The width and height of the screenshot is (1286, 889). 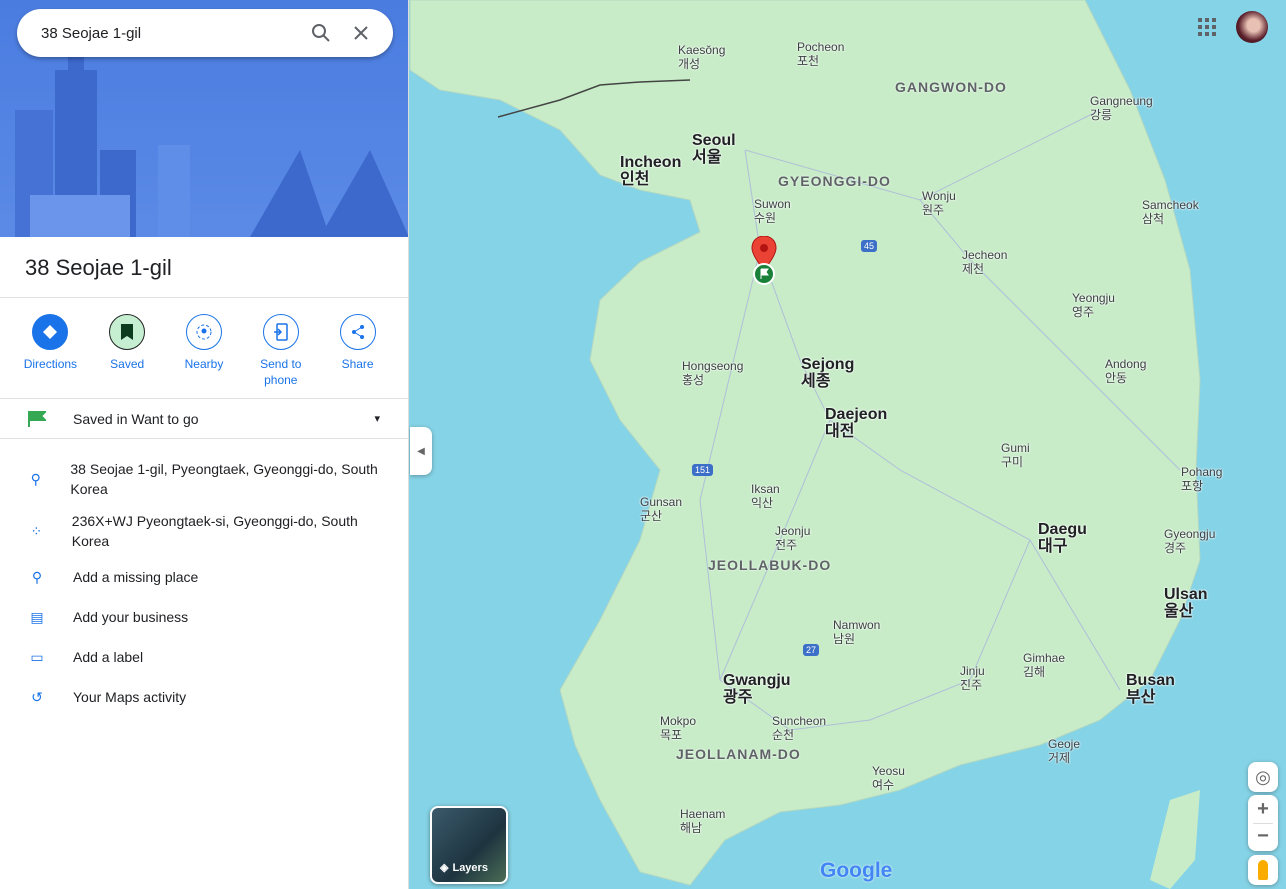 What do you see at coordinates (171, 33) in the screenshot?
I see `search-input: 38 Seojae 1-gil` at bounding box center [171, 33].